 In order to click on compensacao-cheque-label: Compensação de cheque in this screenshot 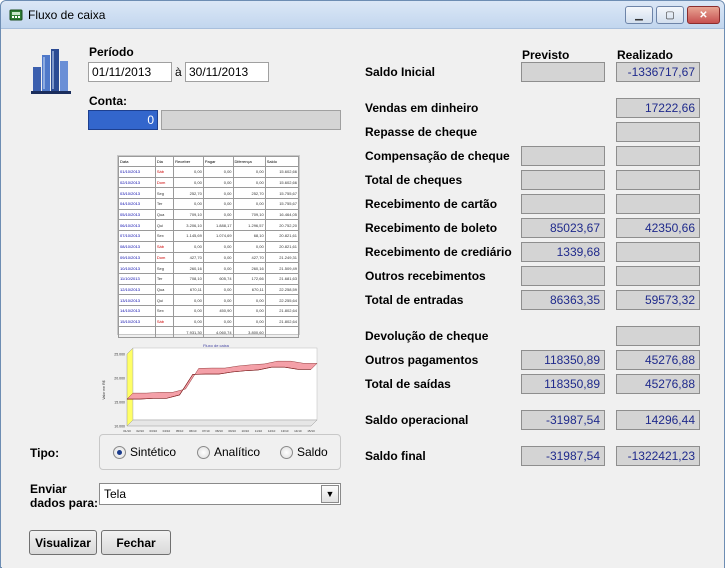, I will do `click(437, 156)`.